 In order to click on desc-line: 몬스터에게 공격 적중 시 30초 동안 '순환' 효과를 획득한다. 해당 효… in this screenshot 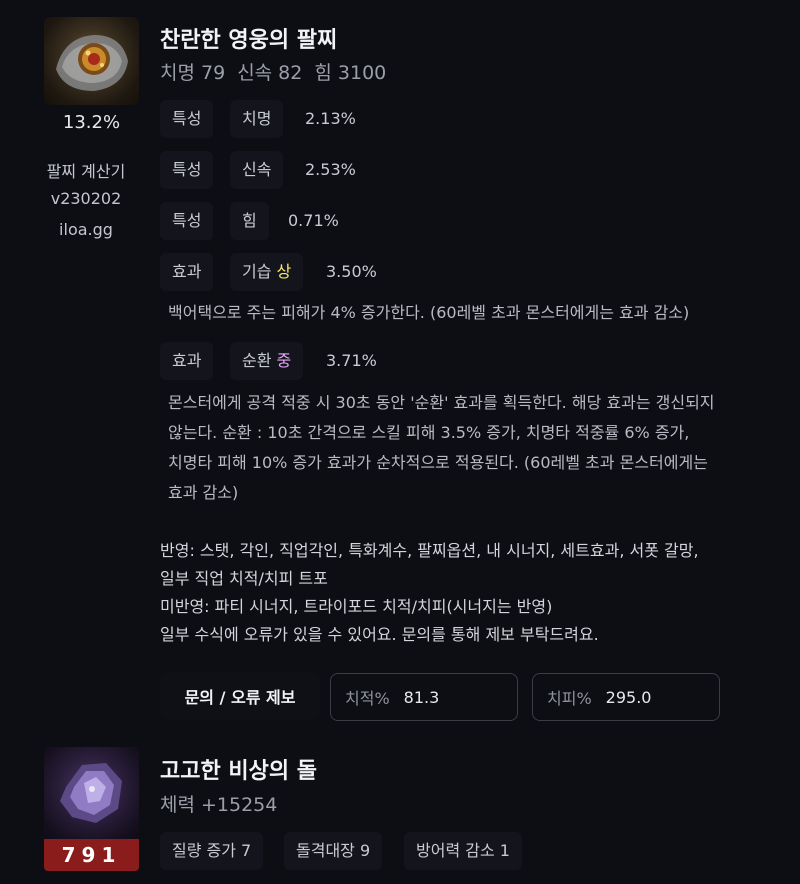, I will do `click(441, 402)`.